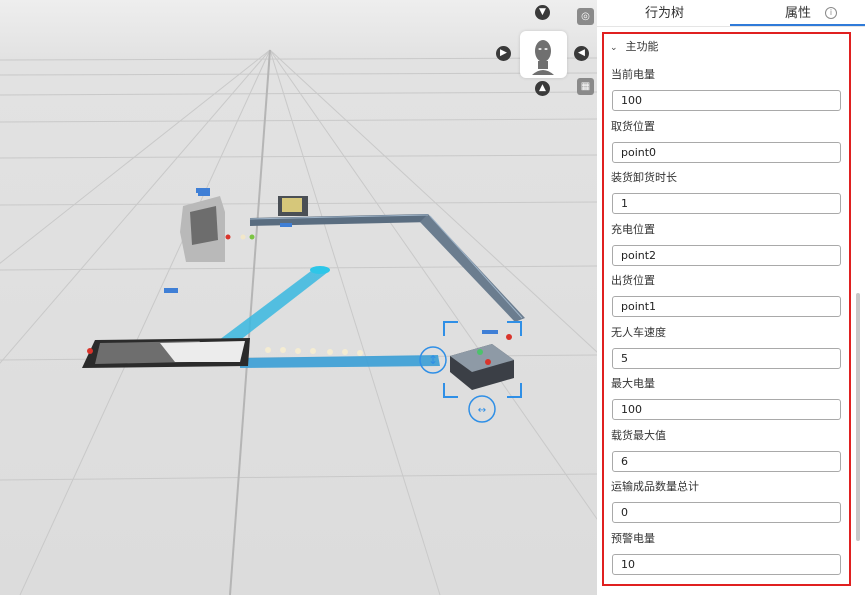 The width and height of the screenshot is (865, 595). What do you see at coordinates (633, 126) in the screenshot?
I see `field-label: 取货位置` at bounding box center [633, 126].